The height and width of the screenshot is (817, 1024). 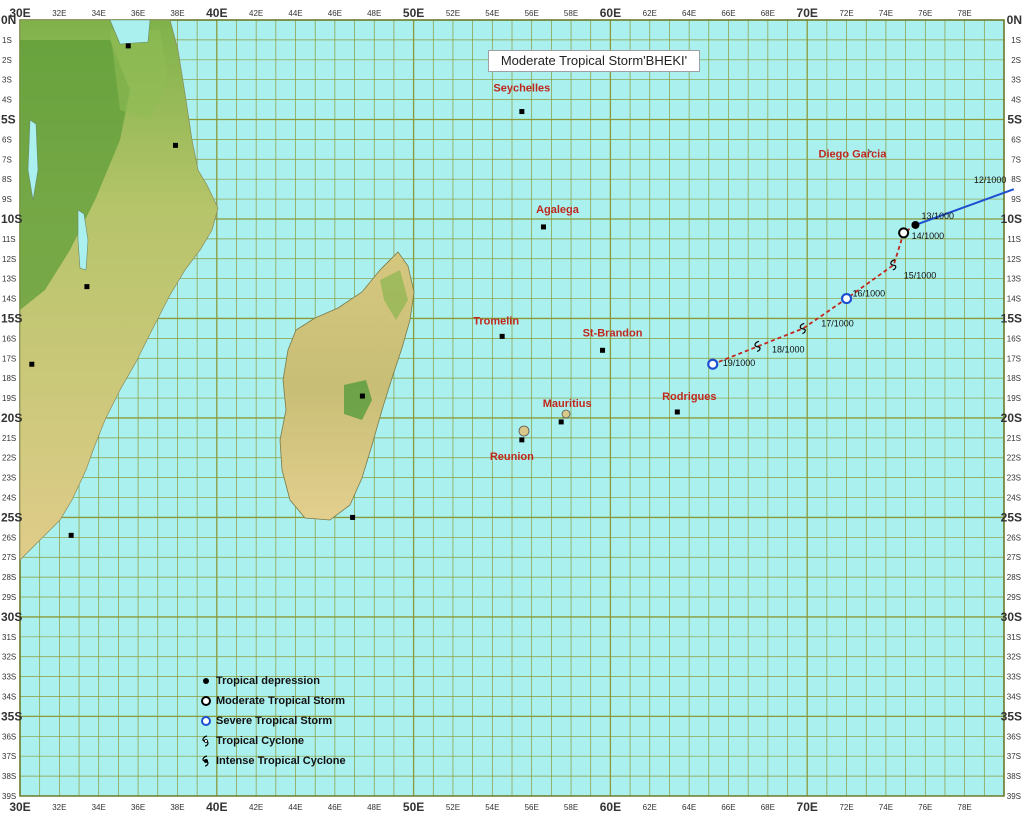 I want to click on lat-label-right: 16S, so click(x=1014, y=338).